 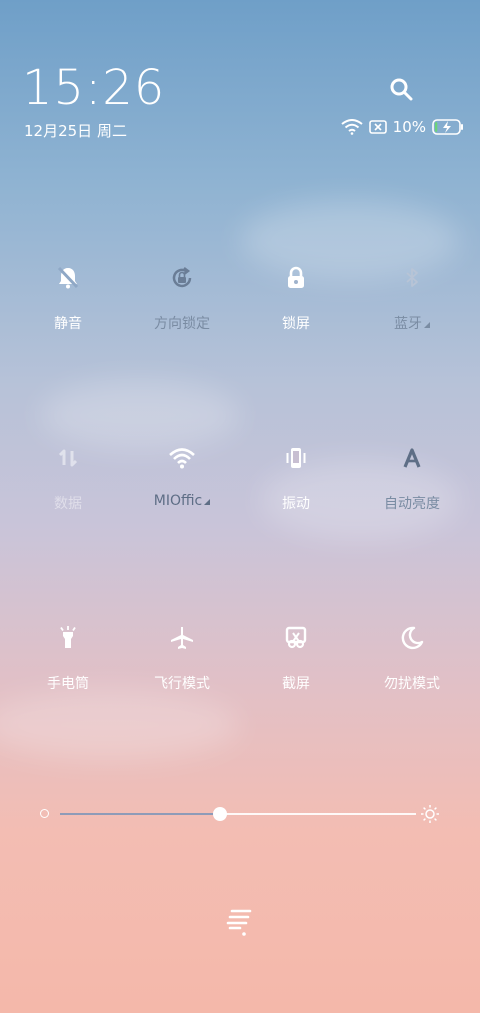 What do you see at coordinates (182, 324) in the screenshot?
I see `tile-label: 方向锁定` at bounding box center [182, 324].